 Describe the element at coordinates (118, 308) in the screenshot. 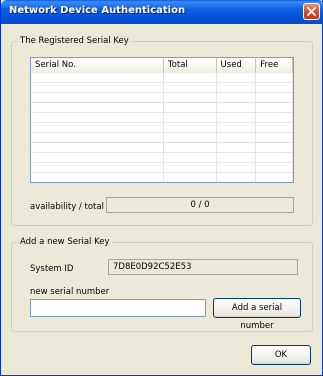

I see `new-serial-input` at that location.